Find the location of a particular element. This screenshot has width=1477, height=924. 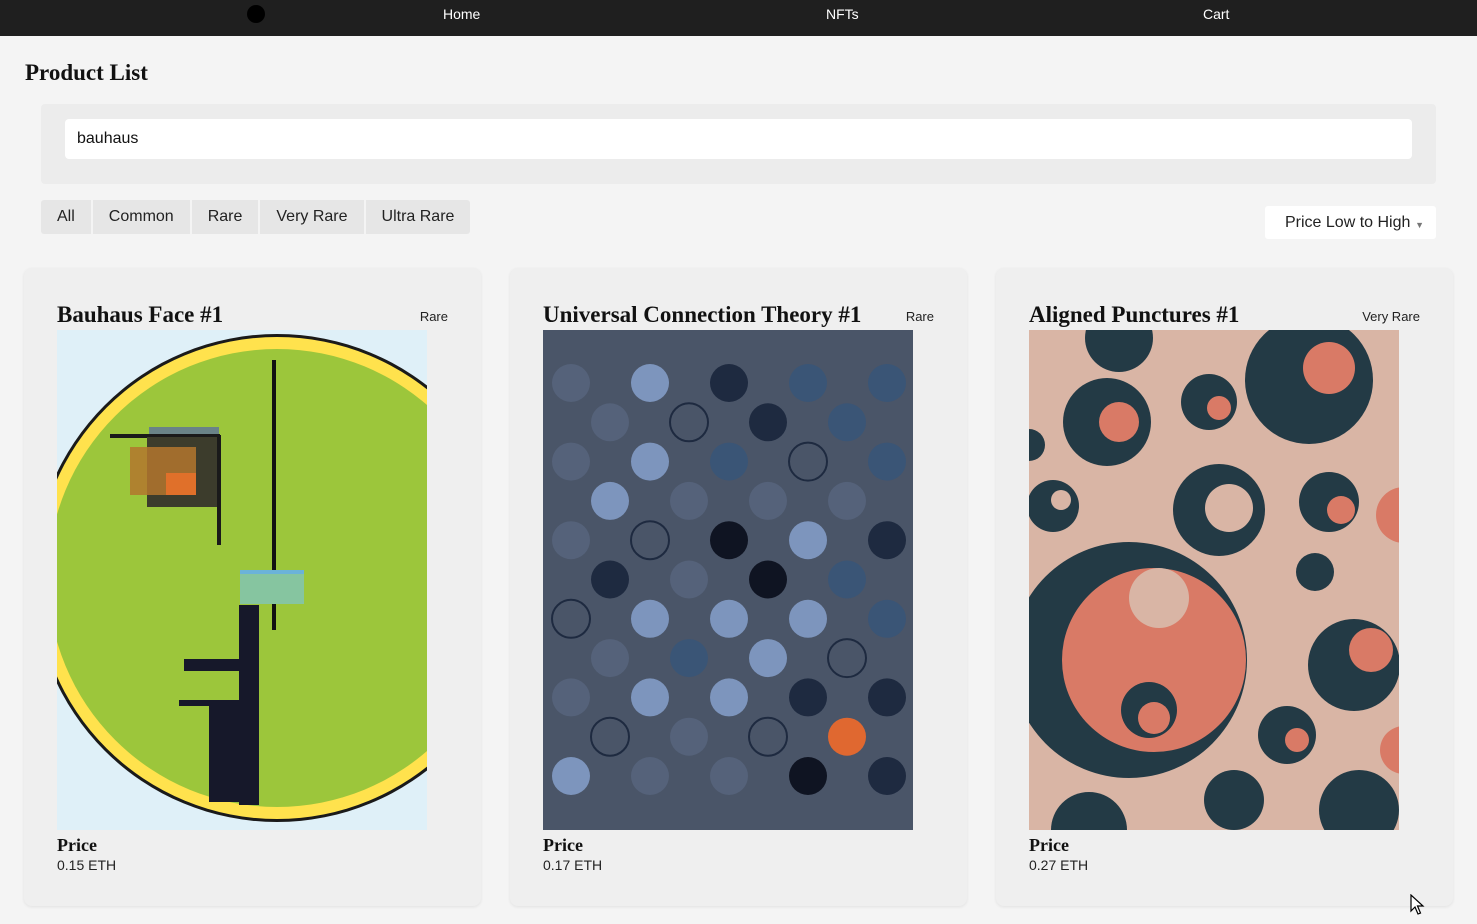

sort-select: Price Low to High ▼ is located at coordinates (1350, 222).